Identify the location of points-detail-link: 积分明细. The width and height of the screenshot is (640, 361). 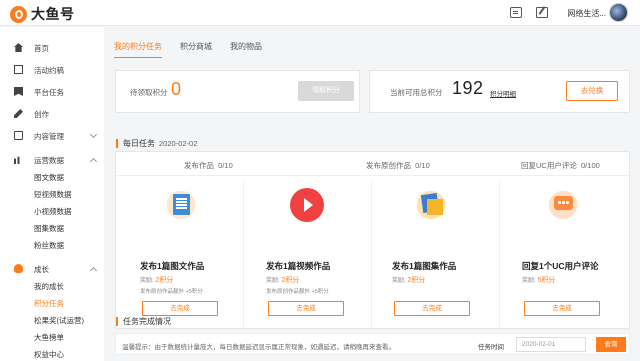
(503, 93).